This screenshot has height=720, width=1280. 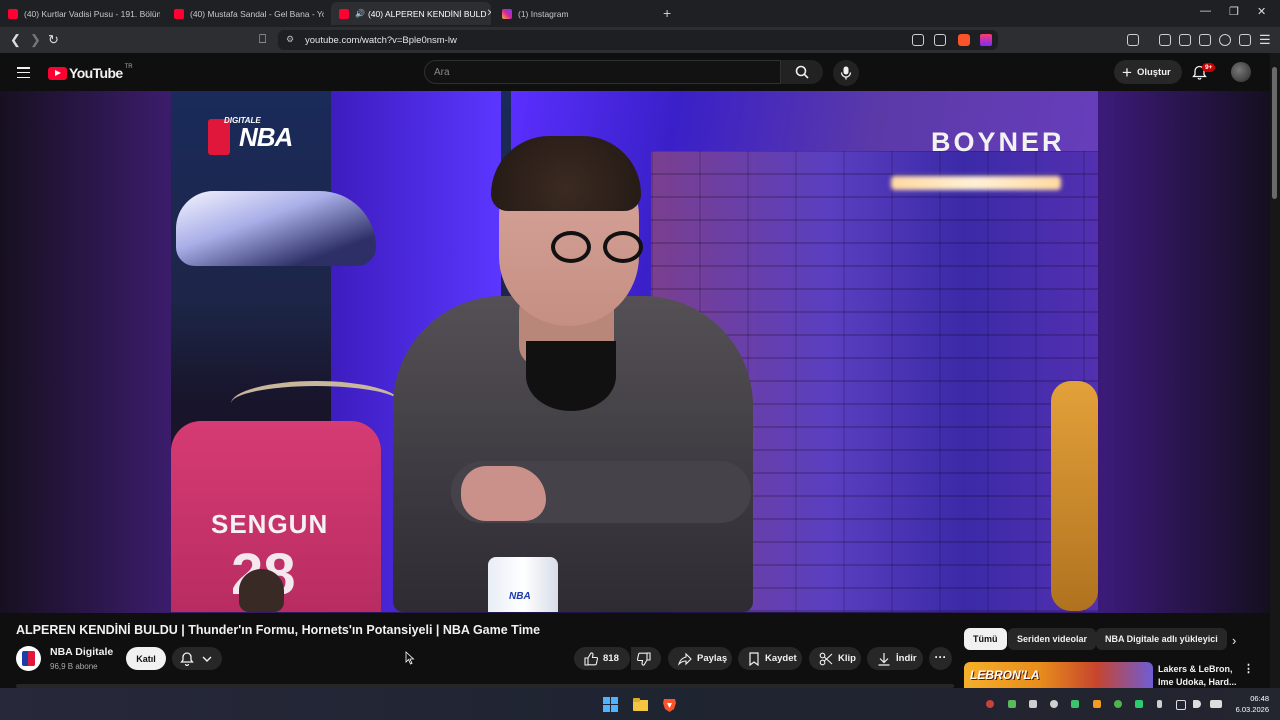 What do you see at coordinates (1241, 72) in the screenshot?
I see `account-avatar` at bounding box center [1241, 72].